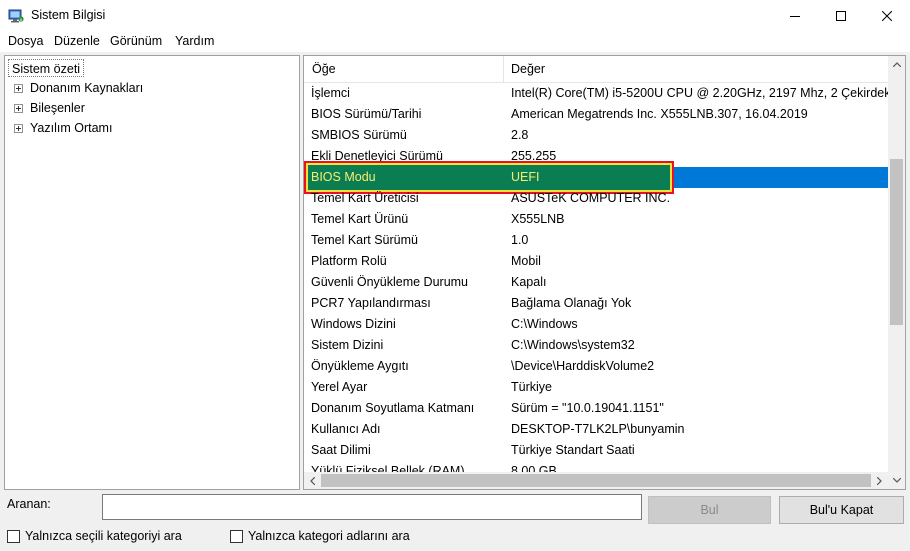  I want to click on scroll-corner, so click(896, 480).